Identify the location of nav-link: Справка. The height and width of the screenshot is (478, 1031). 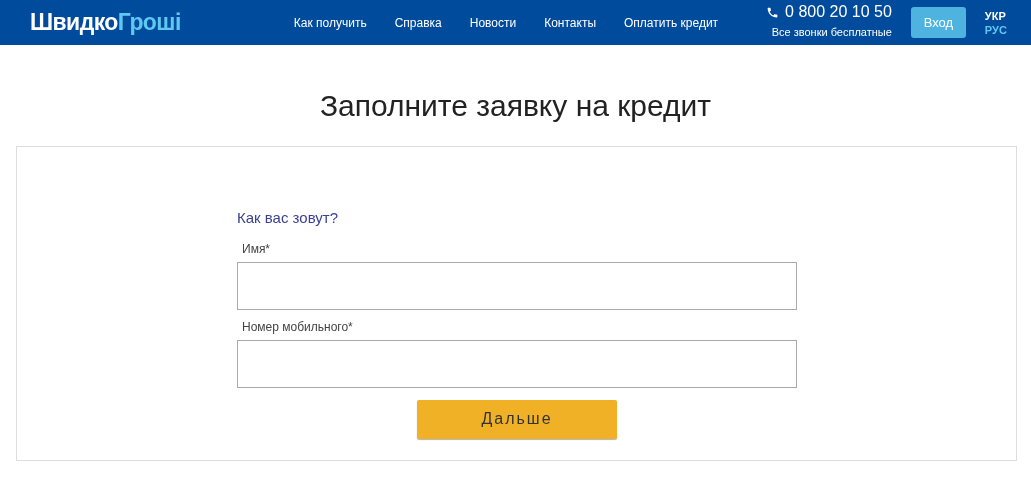
(418, 22).